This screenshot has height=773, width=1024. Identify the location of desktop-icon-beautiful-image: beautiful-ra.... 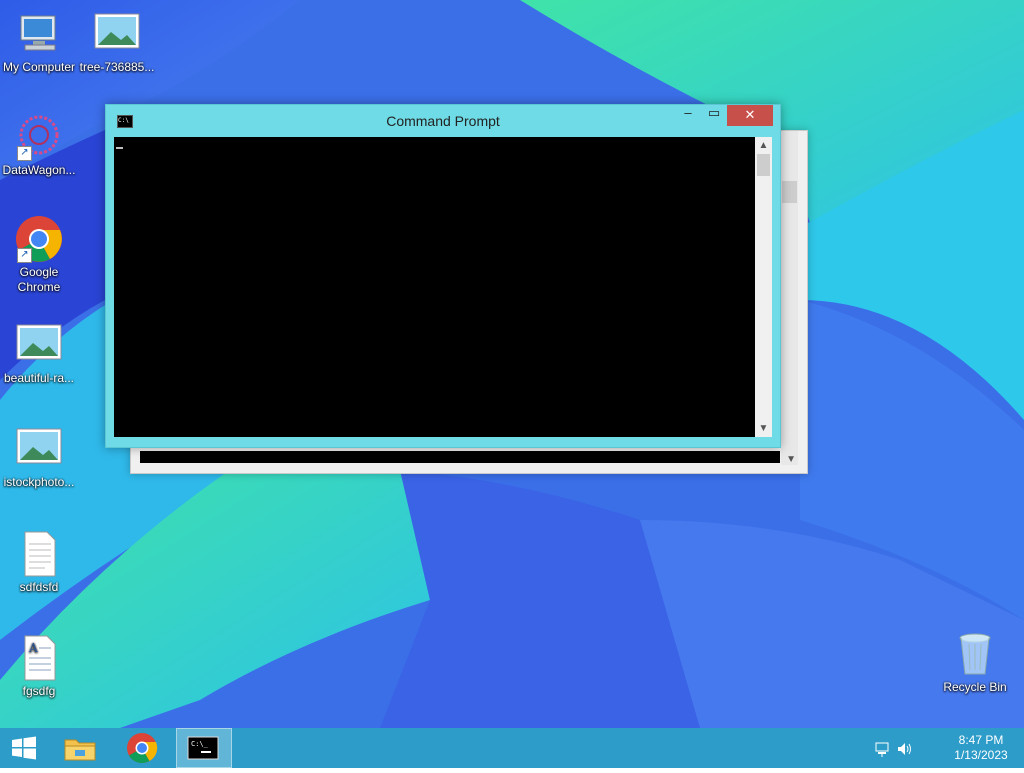
(39, 353).